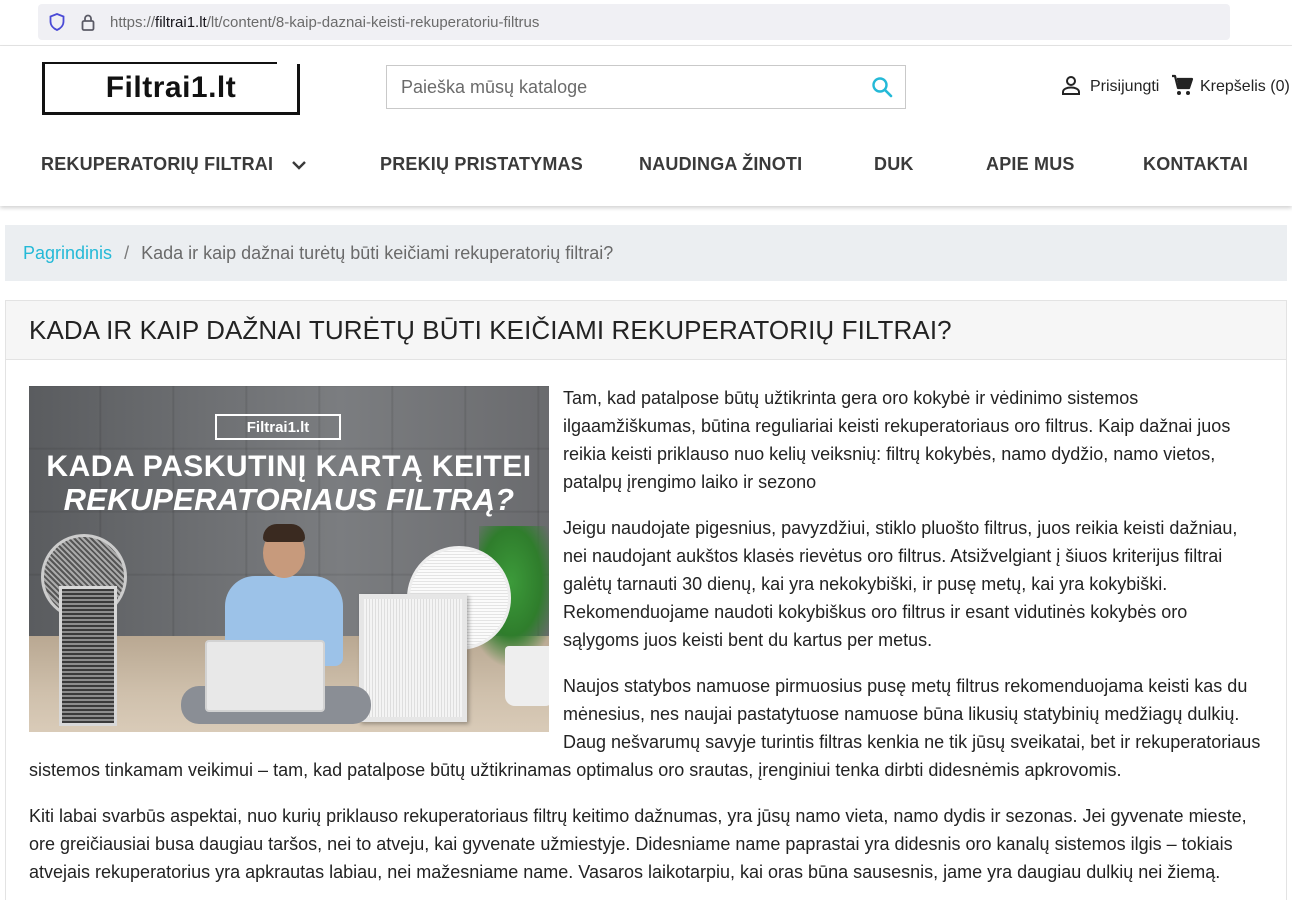 The height and width of the screenshot is (900, 1292). I want to click on image-laptop, so click(265, 676).